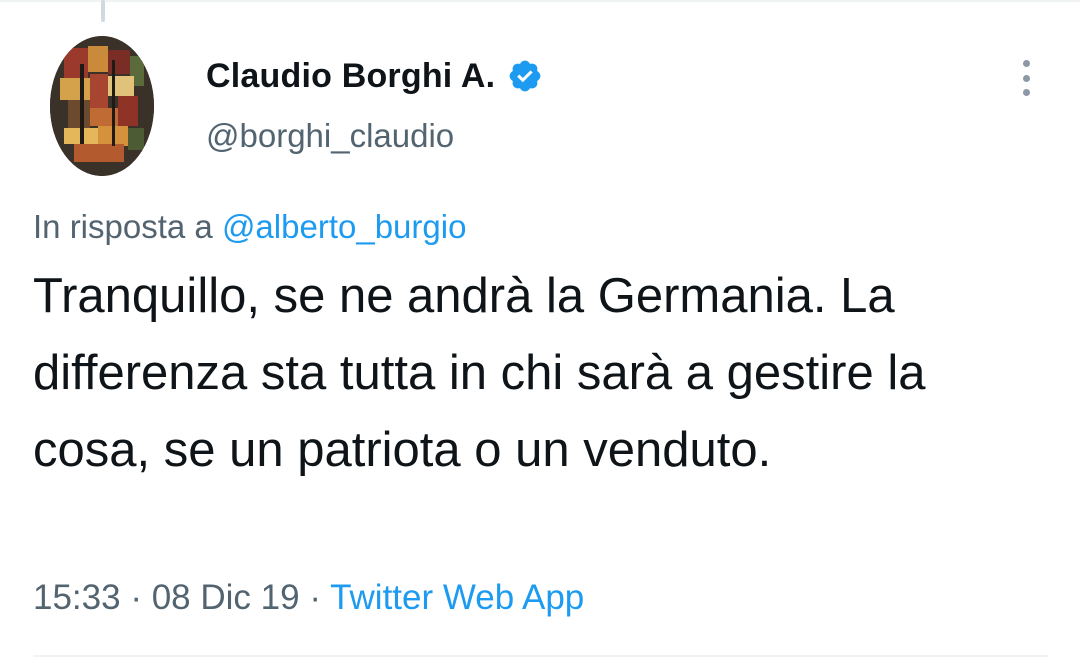  I want to click on author-name-row: Claudio Borghi A., so click(374, 76).